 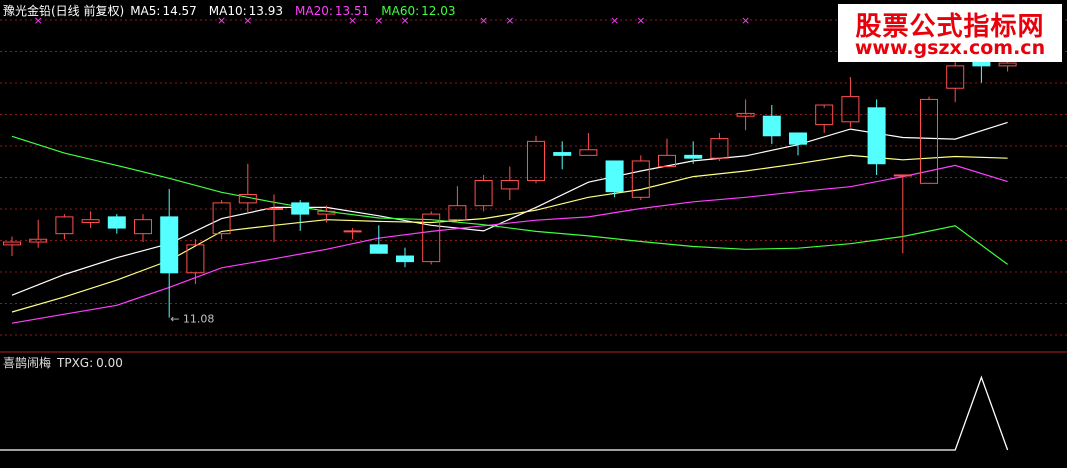 What do you see at coordinates (950, 33) in the screenshot?
I see `watermark-logo: 股票公式指标网 www.gszx.com.cn` at bounding box center [950, 33].